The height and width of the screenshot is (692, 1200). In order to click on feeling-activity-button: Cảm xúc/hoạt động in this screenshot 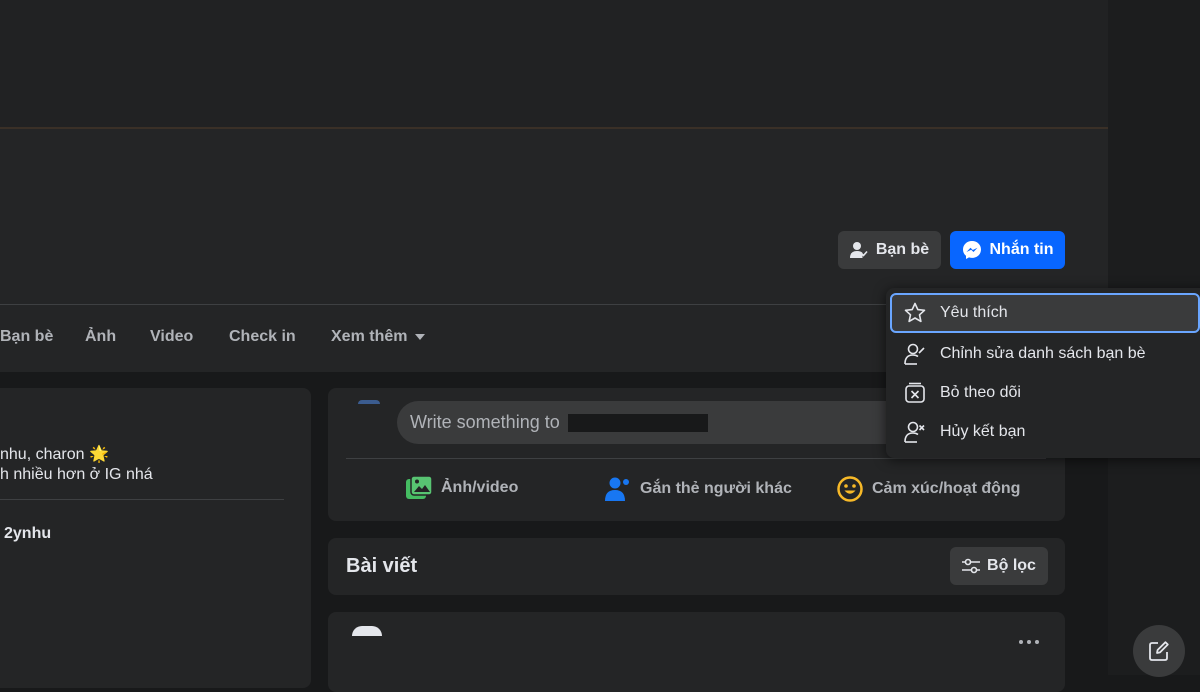, I will do `click(928, 489)`.